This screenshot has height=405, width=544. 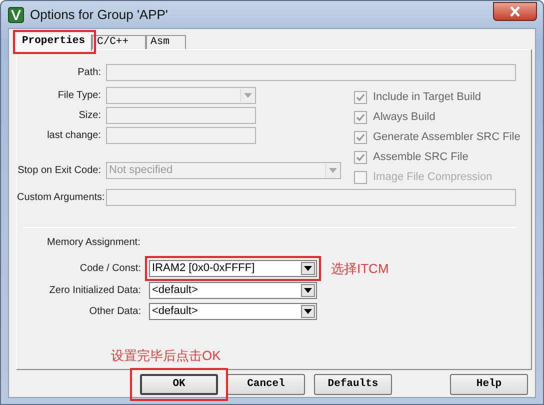 I want to click on checkbox-label: Include in Target Build, so click(x=427, y=97).